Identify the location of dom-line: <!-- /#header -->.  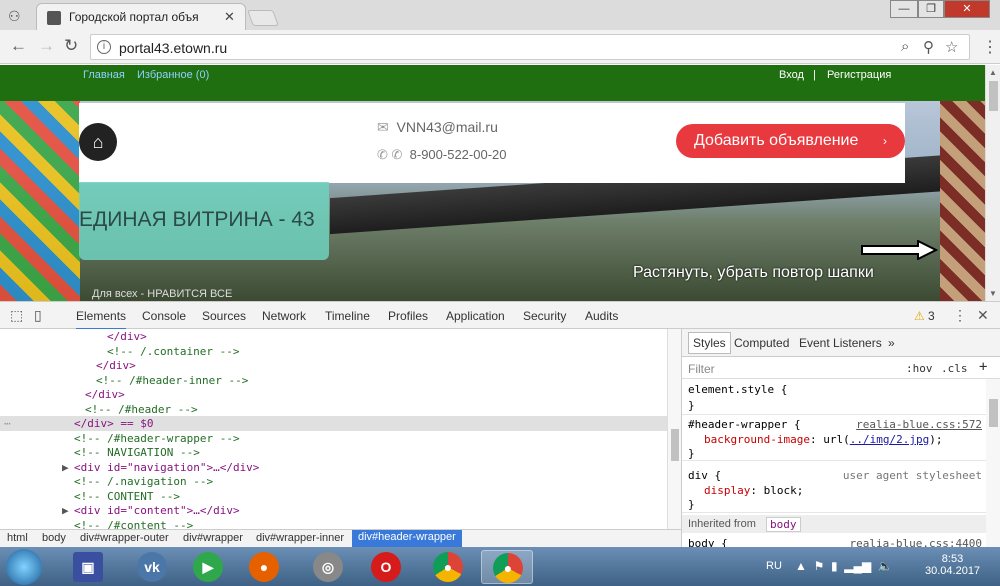
(333, 409).